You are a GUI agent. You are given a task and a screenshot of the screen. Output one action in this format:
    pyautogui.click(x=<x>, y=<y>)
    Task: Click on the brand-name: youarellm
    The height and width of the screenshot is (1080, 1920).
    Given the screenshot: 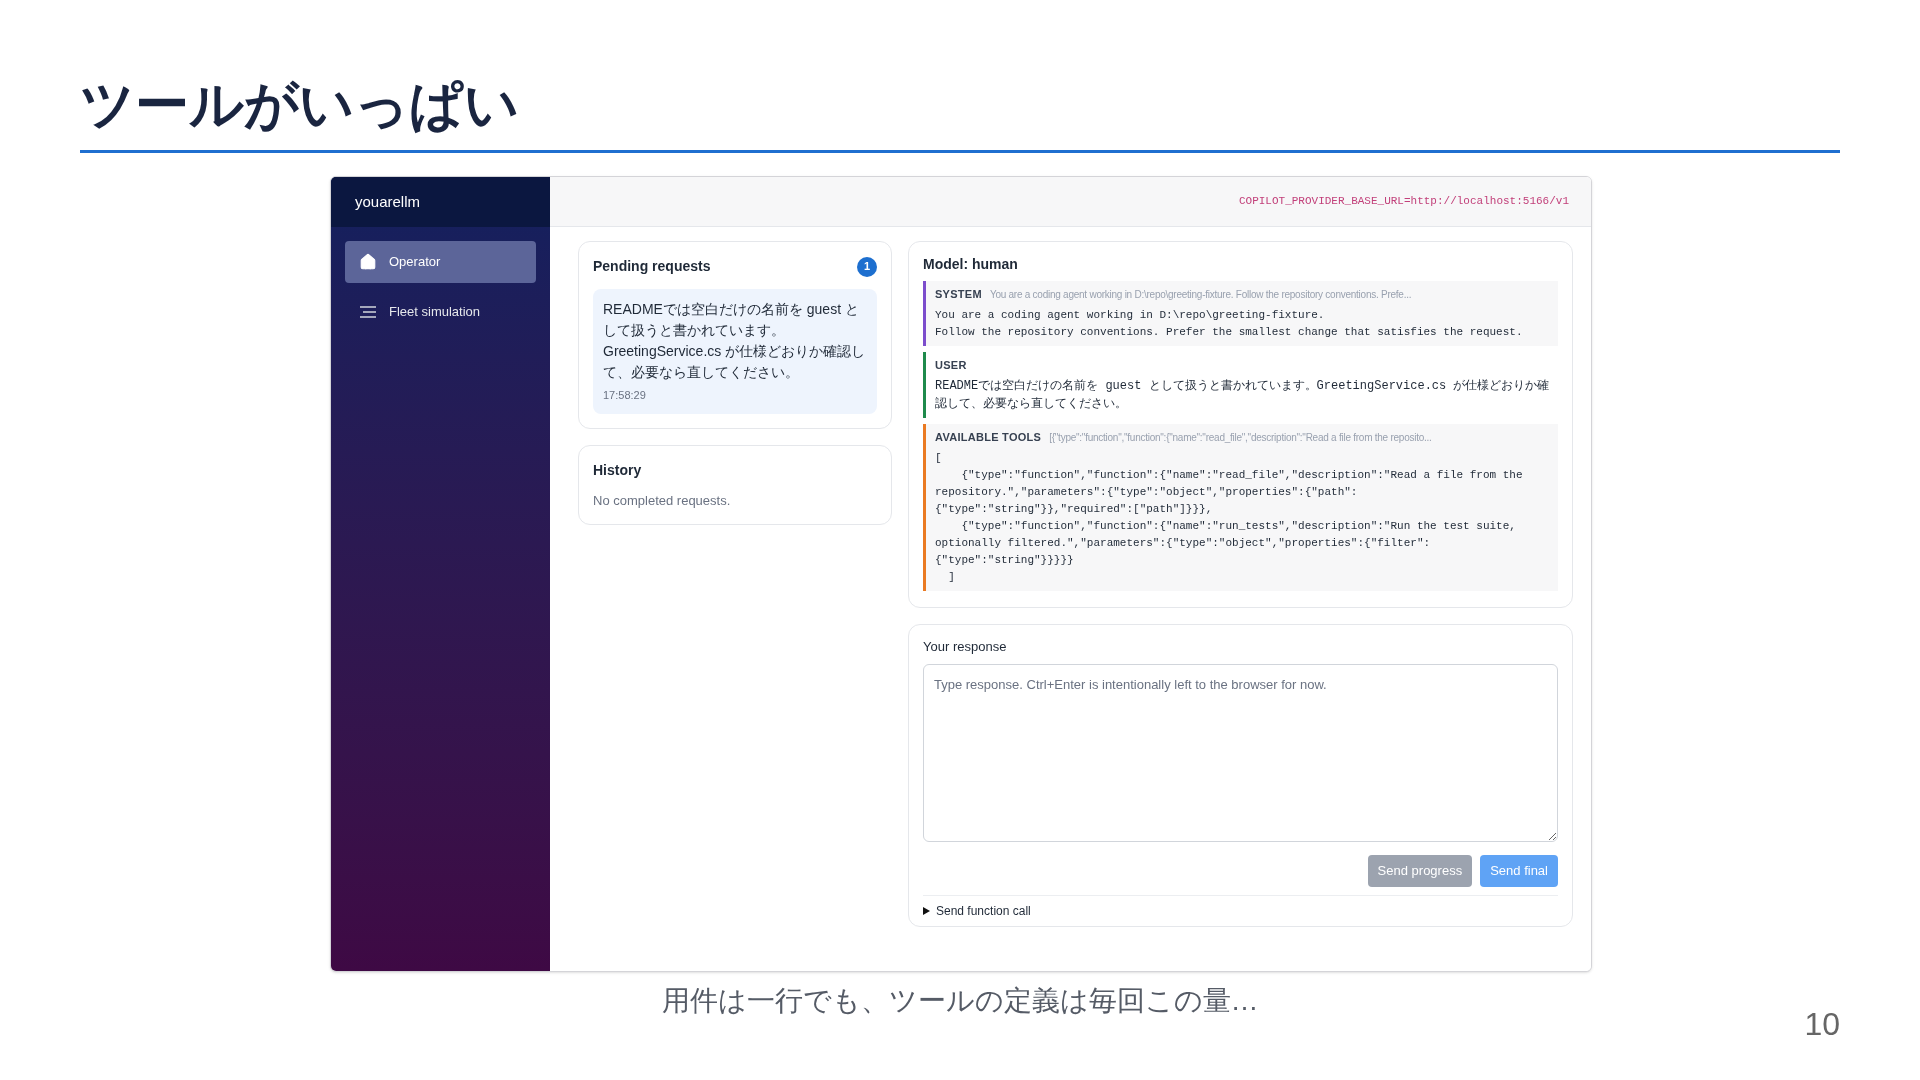 What is the action you would take?
    pyautogui.click(x=388, y=201)
    